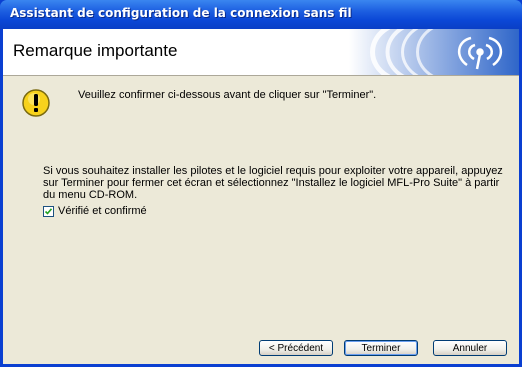  Describe the element at coordinates (95, 50) in the screenshot. I see `page-title: Remarque importante` at that location.